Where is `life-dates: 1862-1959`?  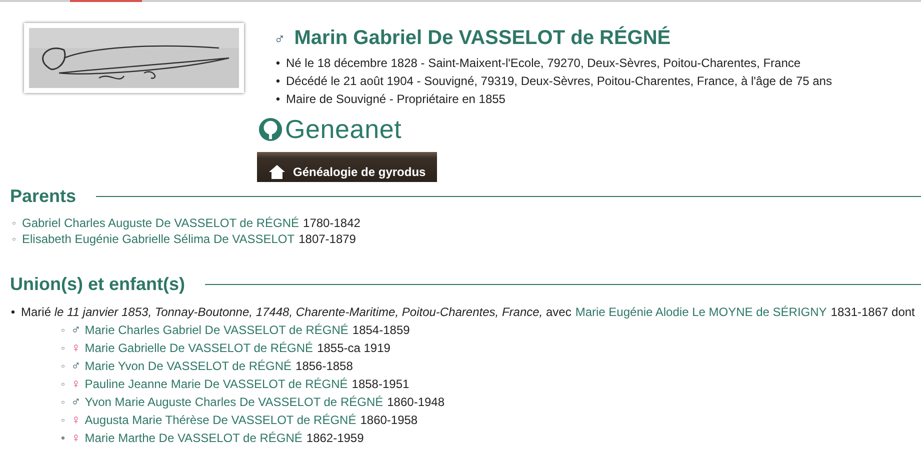
life-dates: 1862-1959 is located at coordinates (335, 438).